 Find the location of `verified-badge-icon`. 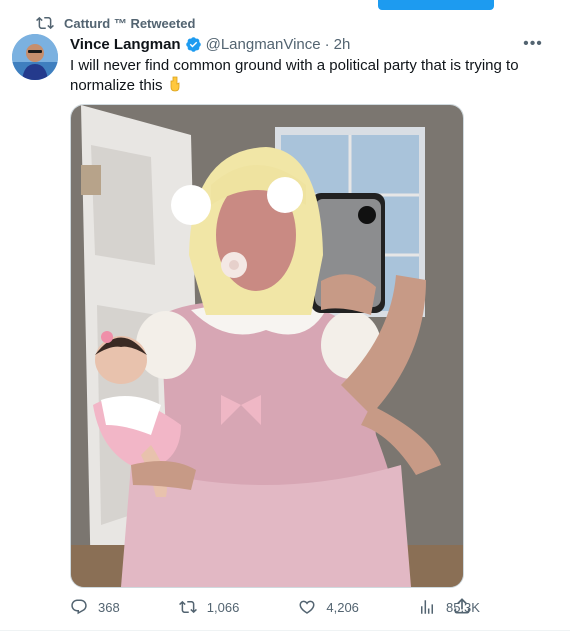

verified-badge-icon is located at coordinates (193, 44).